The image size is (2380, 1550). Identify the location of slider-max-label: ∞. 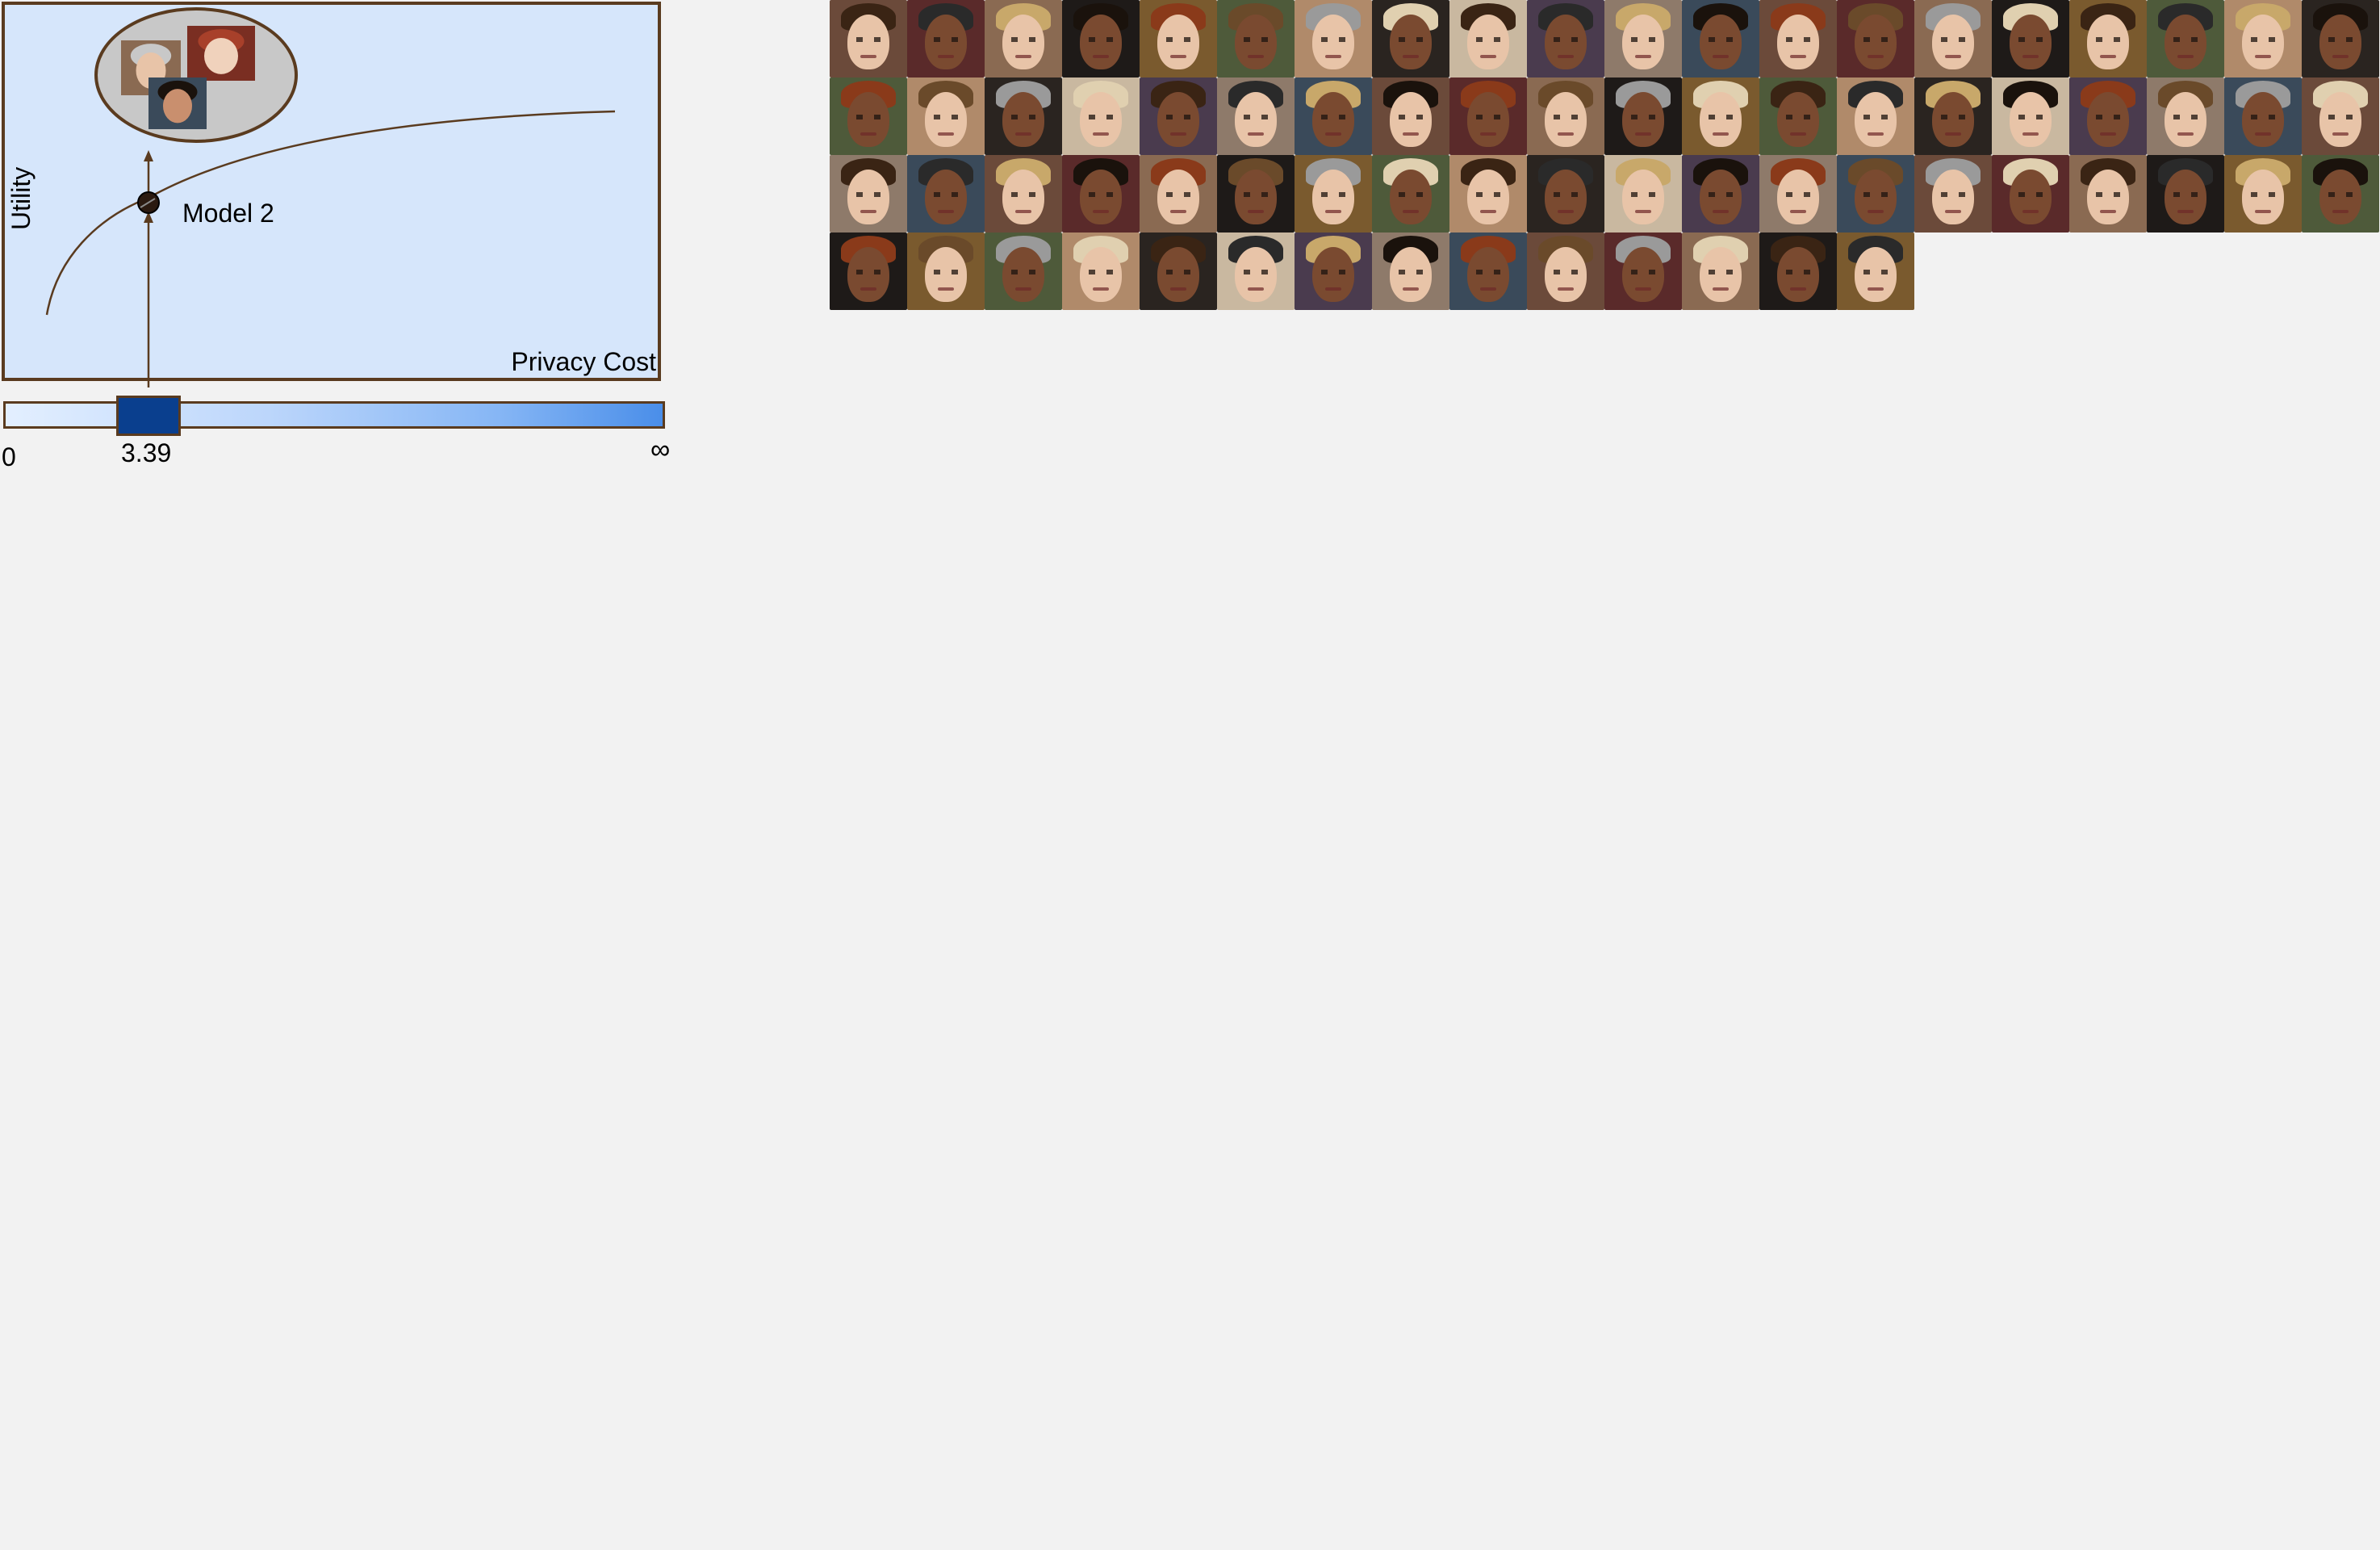
(660, 450).